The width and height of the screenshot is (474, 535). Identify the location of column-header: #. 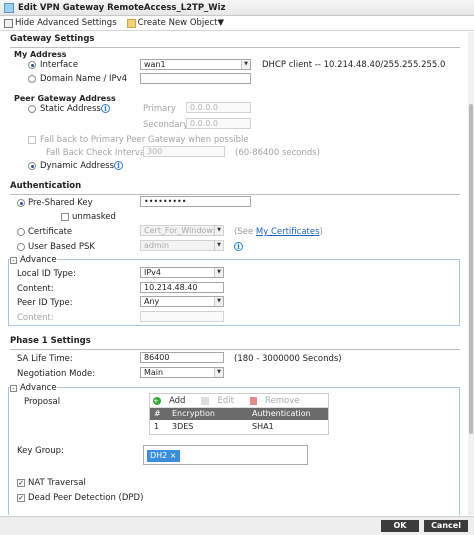
(157, 413).